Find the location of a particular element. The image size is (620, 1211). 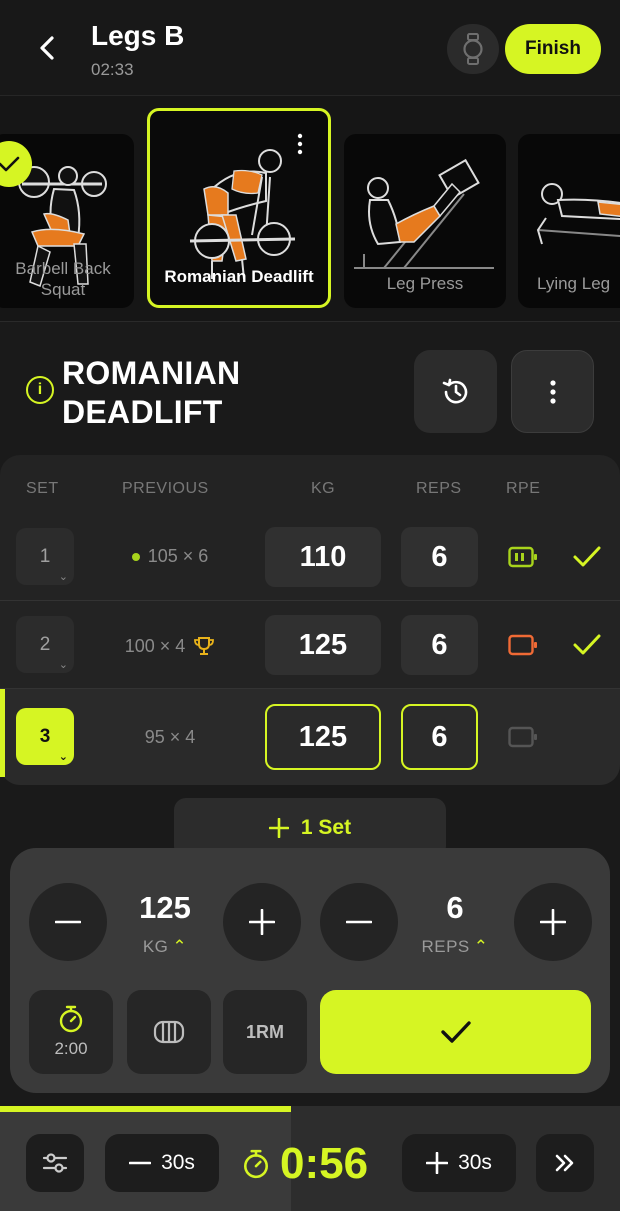

rest-timer-bar: 30s 0:56 30s is located at coordinates (310, 1158).